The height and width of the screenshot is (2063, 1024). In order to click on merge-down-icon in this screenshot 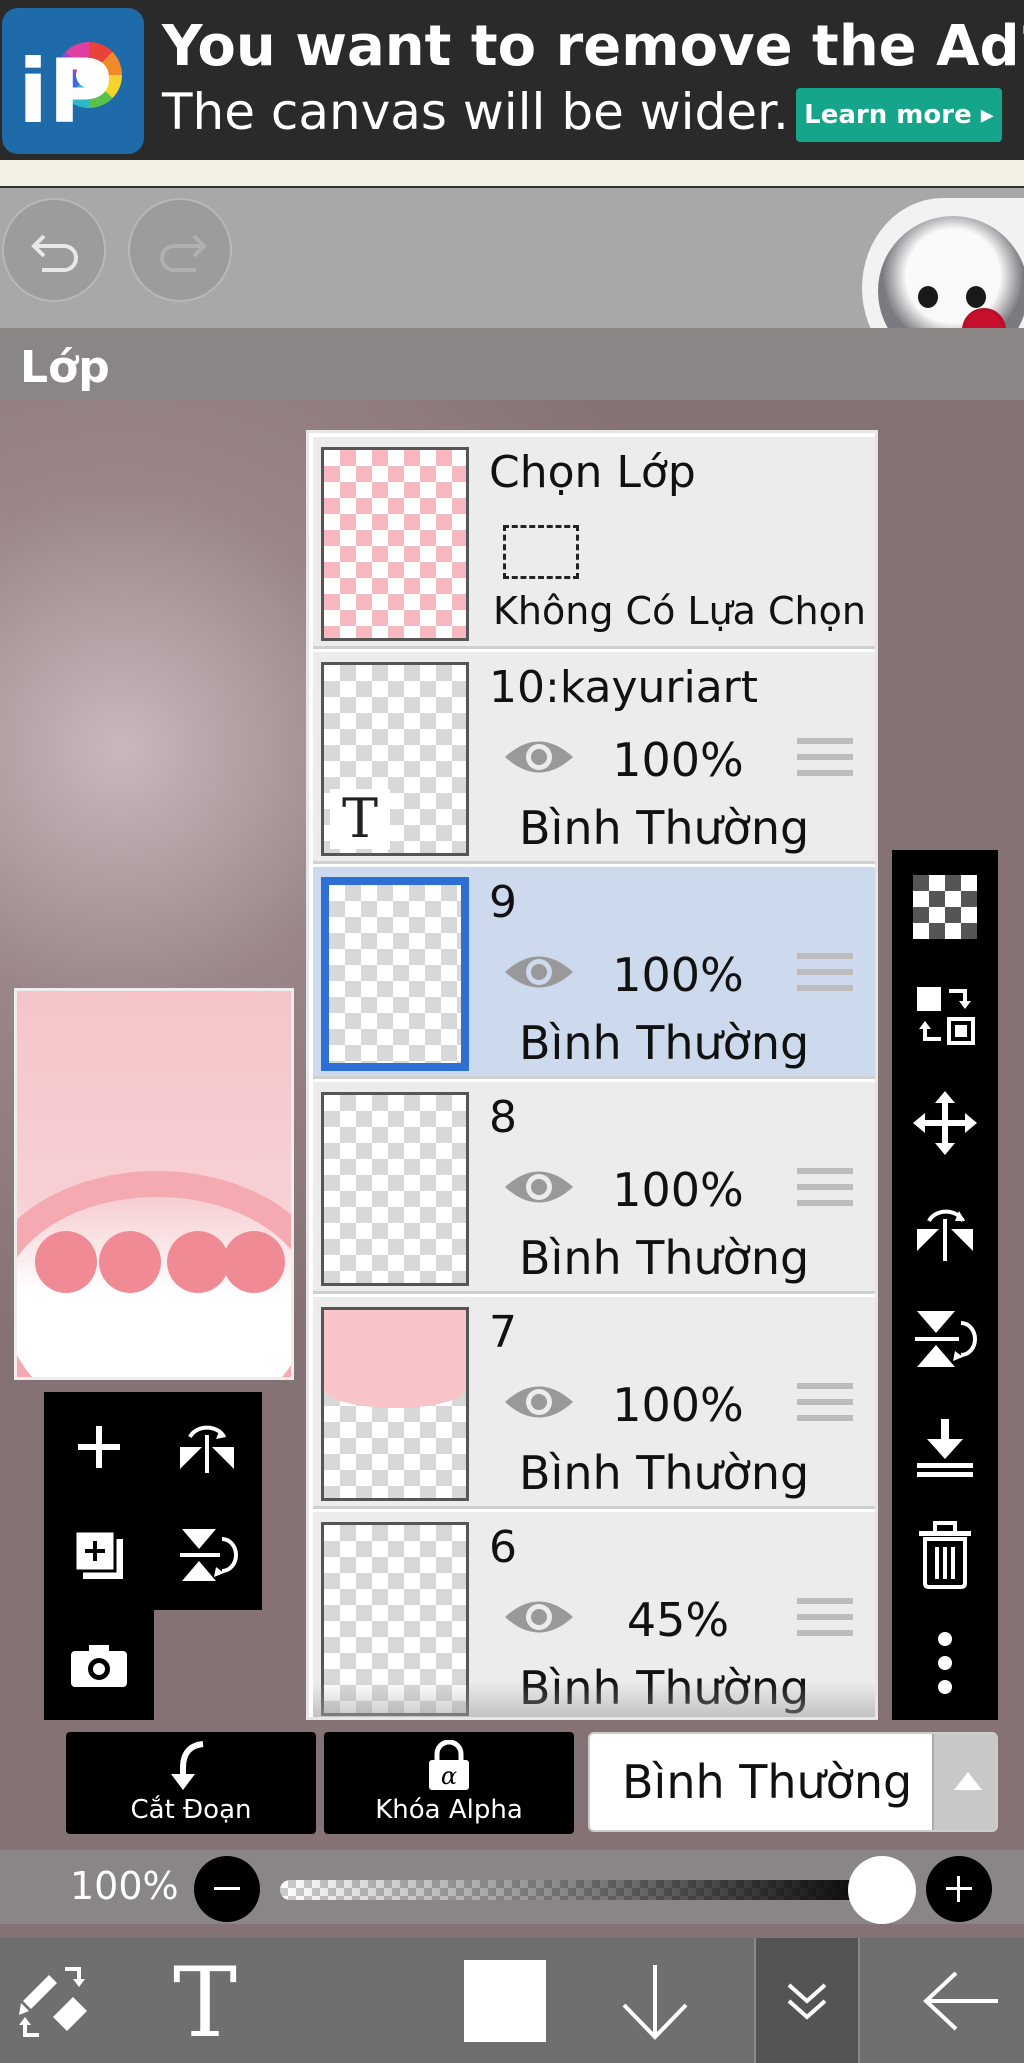, I will do `click(945, 1448)`.